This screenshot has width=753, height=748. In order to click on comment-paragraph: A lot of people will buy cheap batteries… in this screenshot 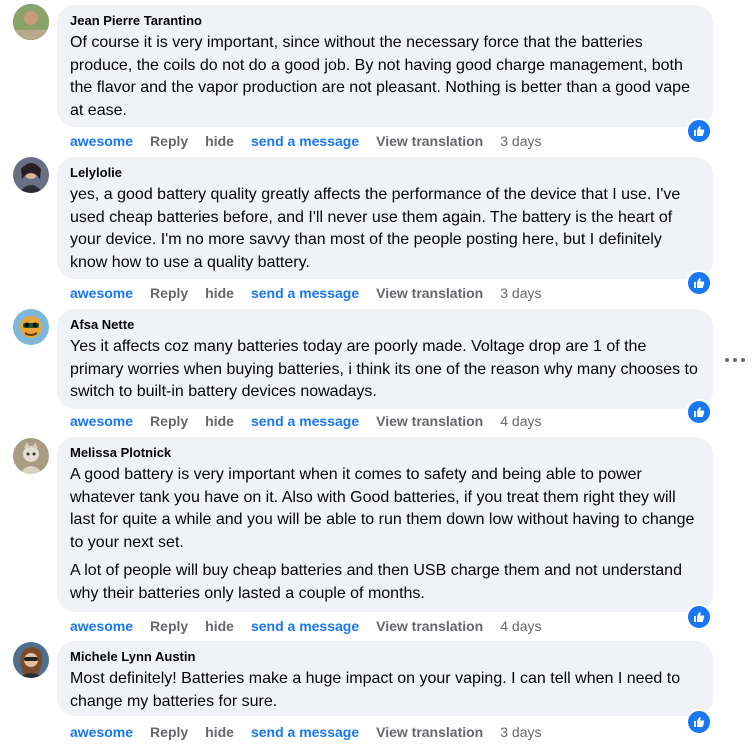, I will do `click(376, 582)`.